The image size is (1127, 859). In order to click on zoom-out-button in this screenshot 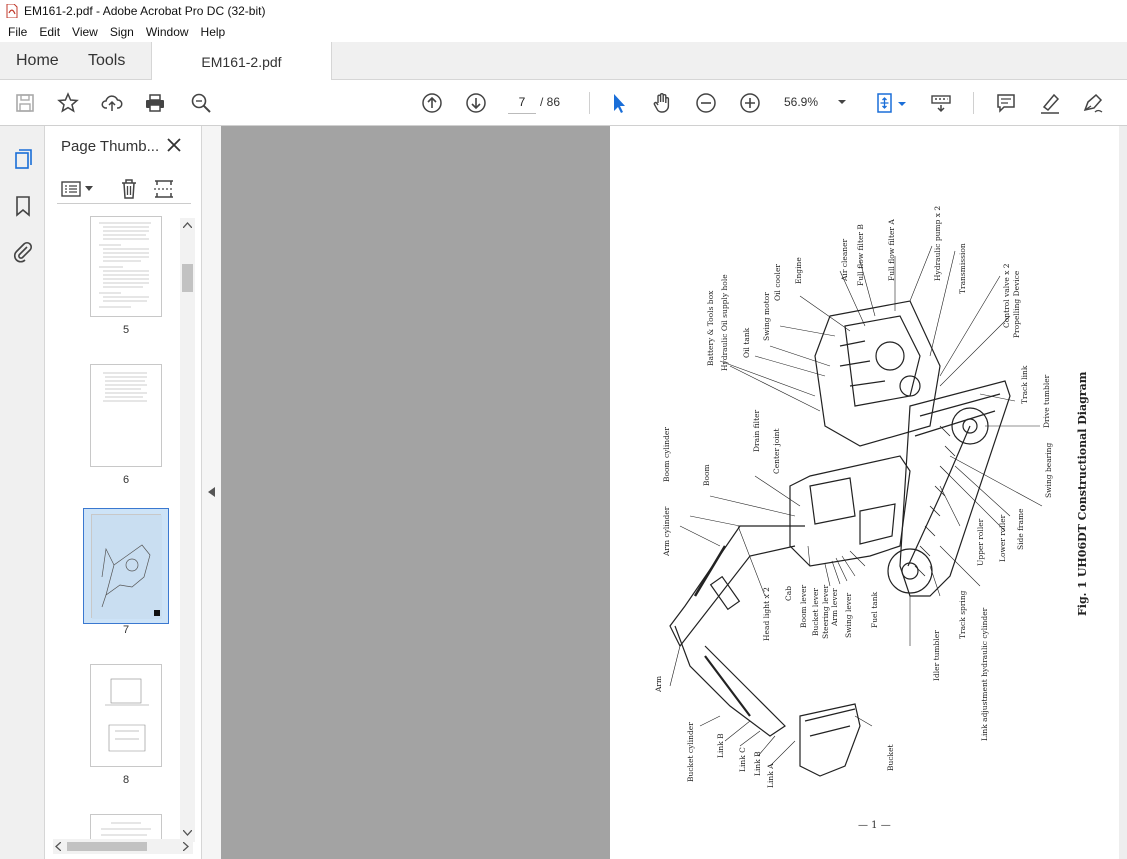, I will do `click(706, 103)`.